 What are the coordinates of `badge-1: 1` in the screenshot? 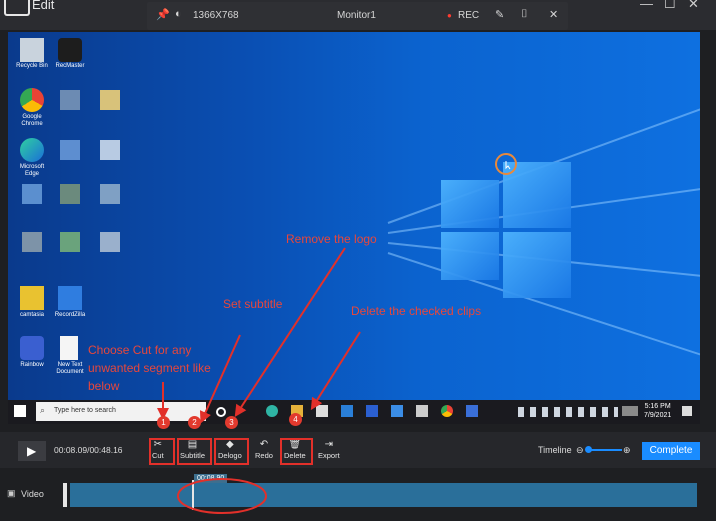 It's located at (163, 422).